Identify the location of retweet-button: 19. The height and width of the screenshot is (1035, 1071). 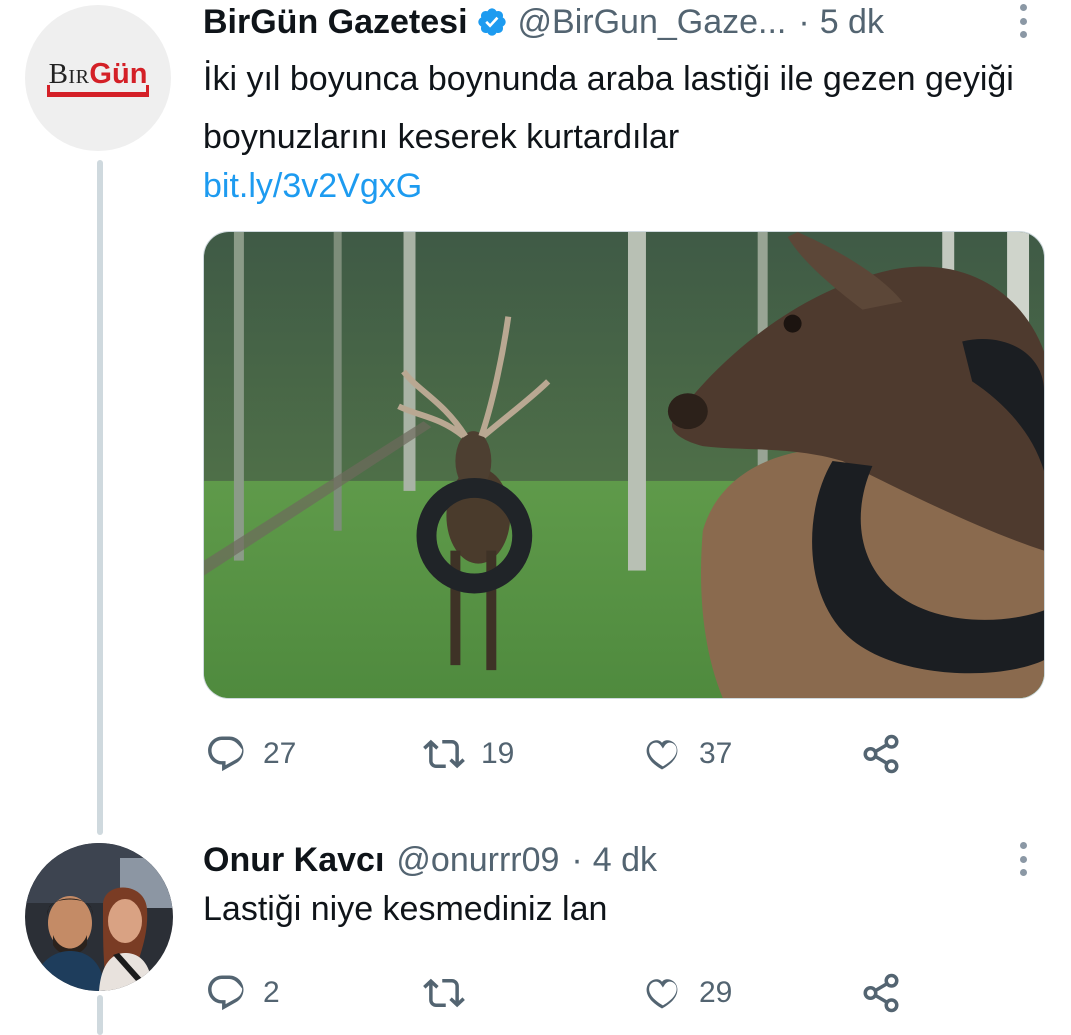
(468, 754).